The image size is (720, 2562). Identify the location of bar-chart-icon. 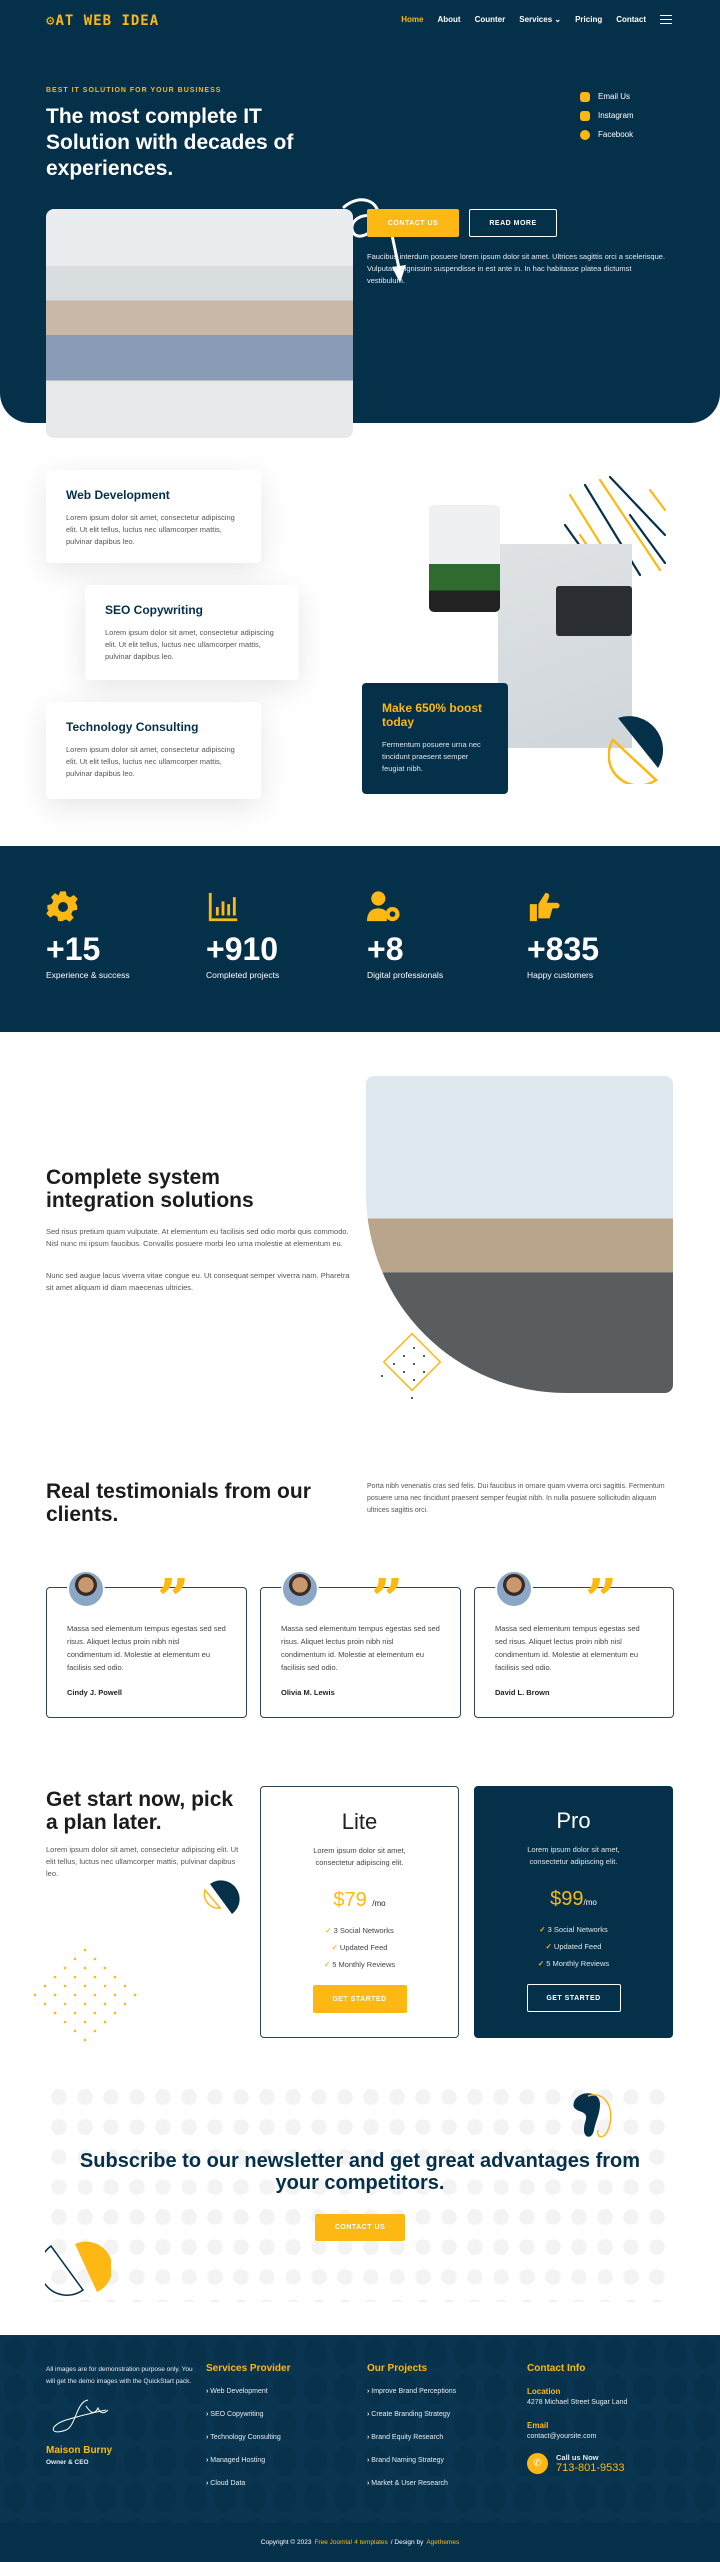
(223, 907).